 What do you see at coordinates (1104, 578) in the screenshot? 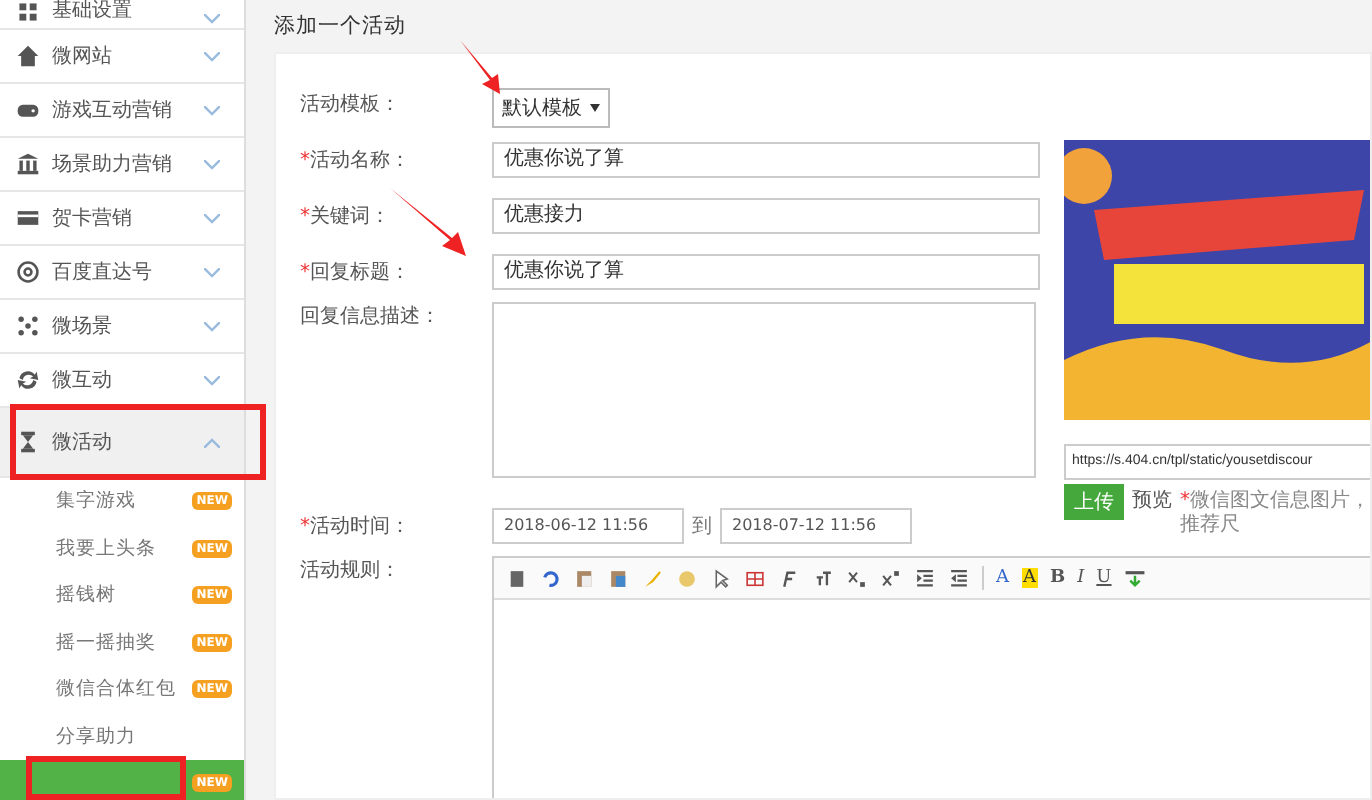
I see `format-button: U` at bounding box center [1104, 578].